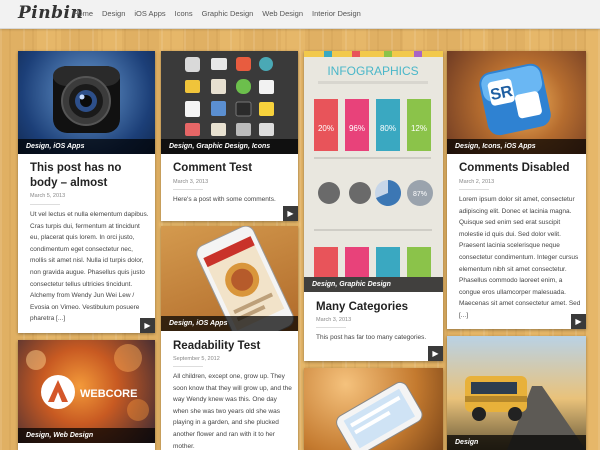 The image size is (600, 450). What do you see at coordinates (86, 435) in the screenshot?
I see `post-categories: Design, Web Design` at bounding box center [86, 435].